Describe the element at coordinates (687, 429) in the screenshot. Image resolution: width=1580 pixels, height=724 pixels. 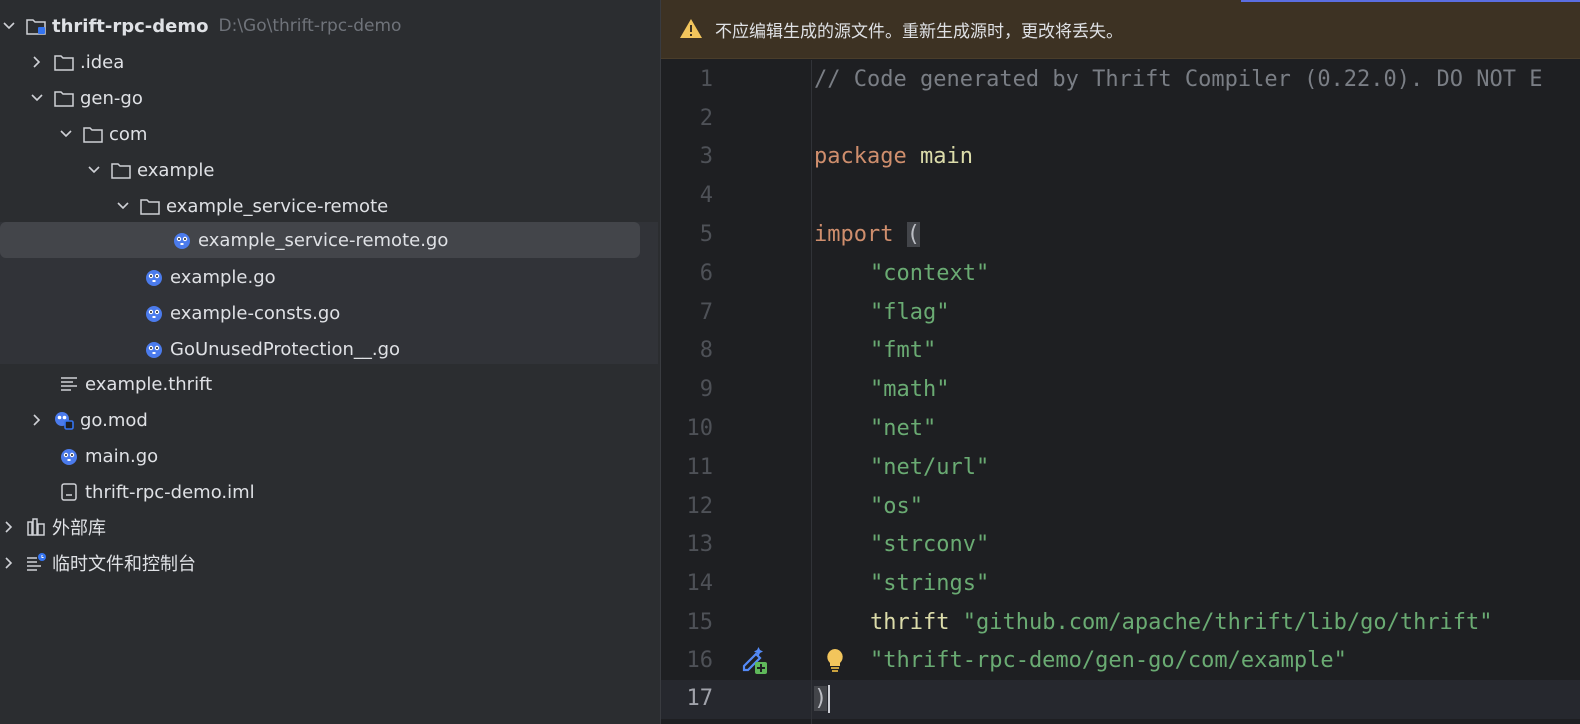
I see `line-number: 10` at that location.